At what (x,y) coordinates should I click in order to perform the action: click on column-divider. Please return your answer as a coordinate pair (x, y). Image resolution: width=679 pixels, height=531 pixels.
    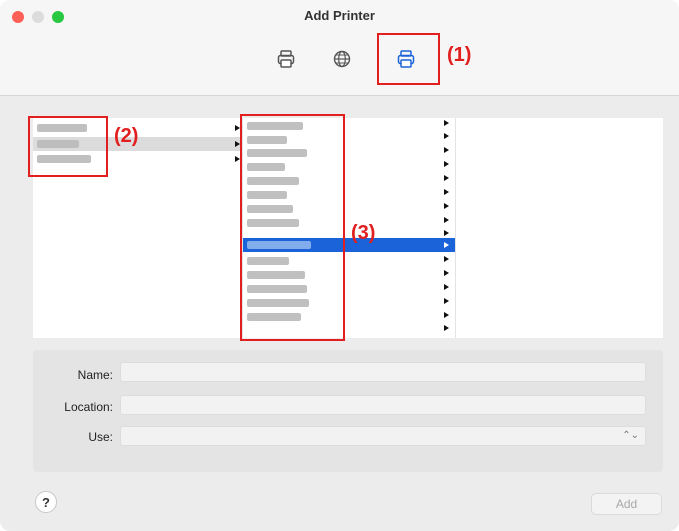
    Looking at the image, I should click on (455, 228).